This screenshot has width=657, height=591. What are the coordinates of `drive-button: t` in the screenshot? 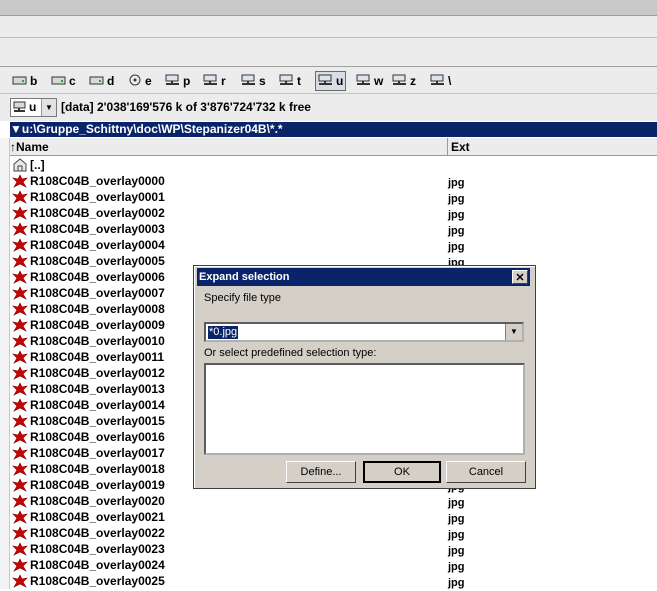 It's located at (290, 81).